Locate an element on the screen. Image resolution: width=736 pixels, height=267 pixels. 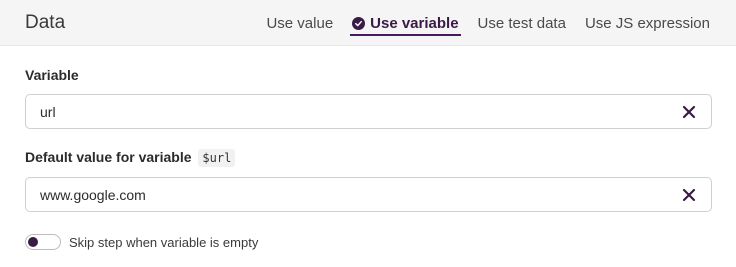
default-value-input-box is located at coordinates (368, 194).